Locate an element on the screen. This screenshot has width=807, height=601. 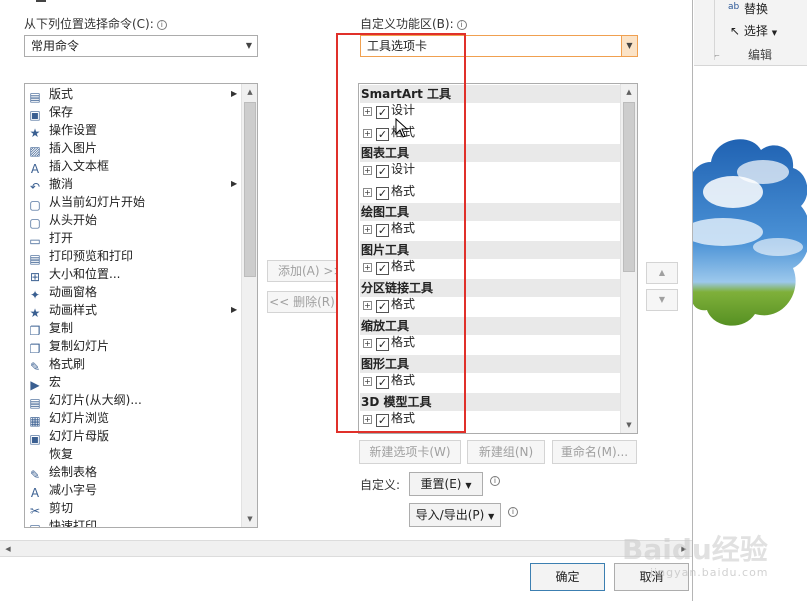
command-item: A 插入文本框 is located at coordinates (68, 166).